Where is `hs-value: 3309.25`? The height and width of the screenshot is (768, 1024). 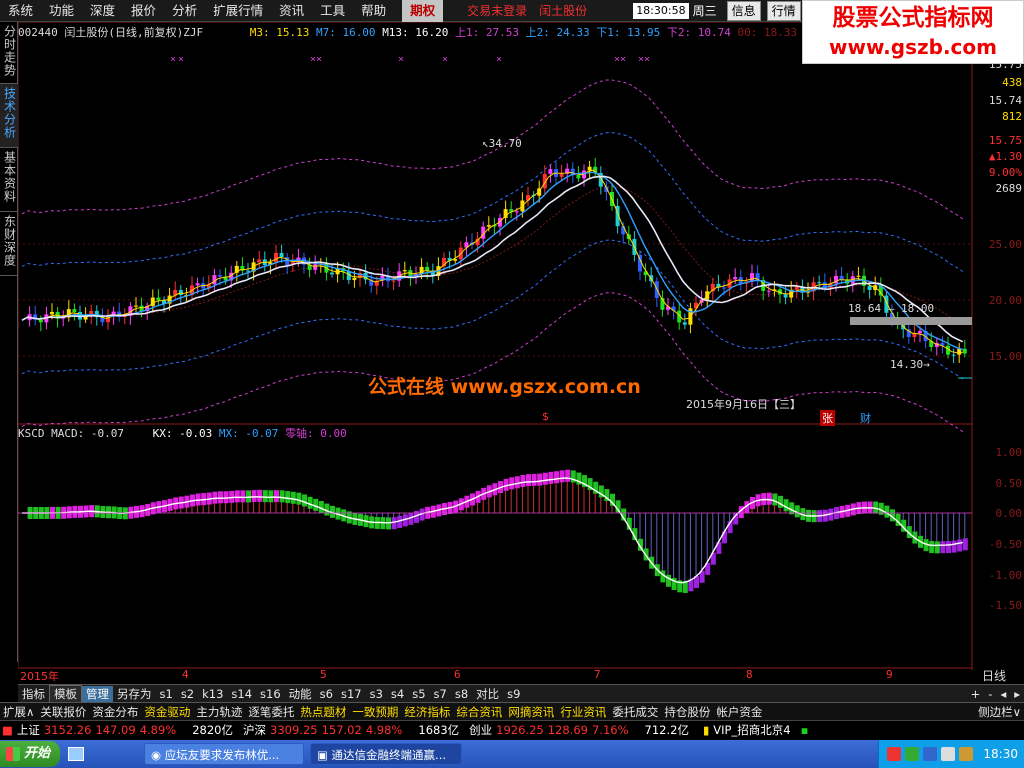 hs-value: 3309.25 is located at coordinates (294, 729).